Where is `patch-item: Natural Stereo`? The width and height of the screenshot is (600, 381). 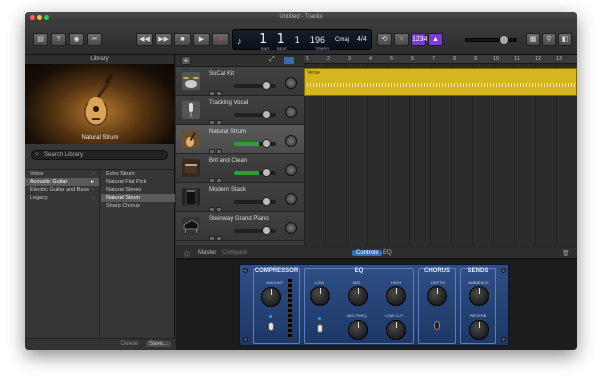
patch-item: Natural Stereo is located at coordinates (138, 190).